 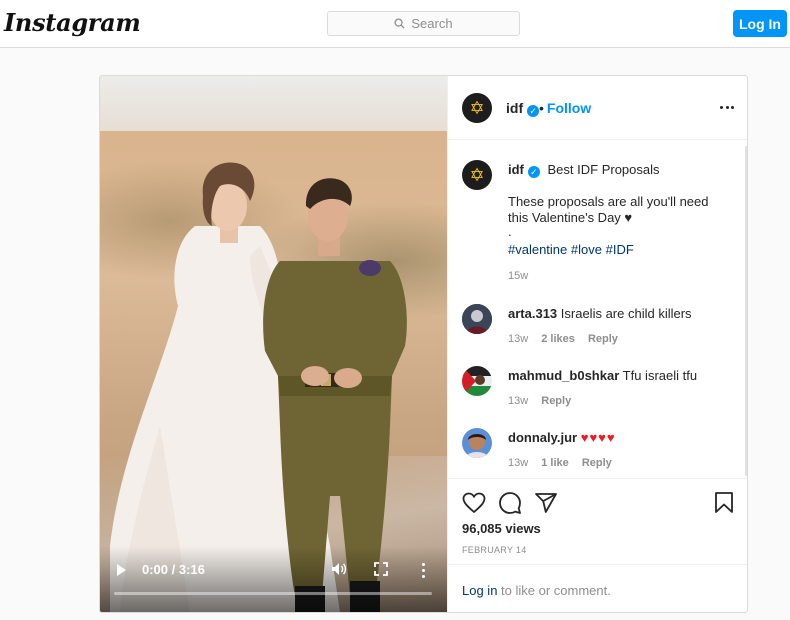 What do you see at coordinates (586, 249) in the screenshot?
I see `hashtag-link: #love` at bounding box center [586, 249].